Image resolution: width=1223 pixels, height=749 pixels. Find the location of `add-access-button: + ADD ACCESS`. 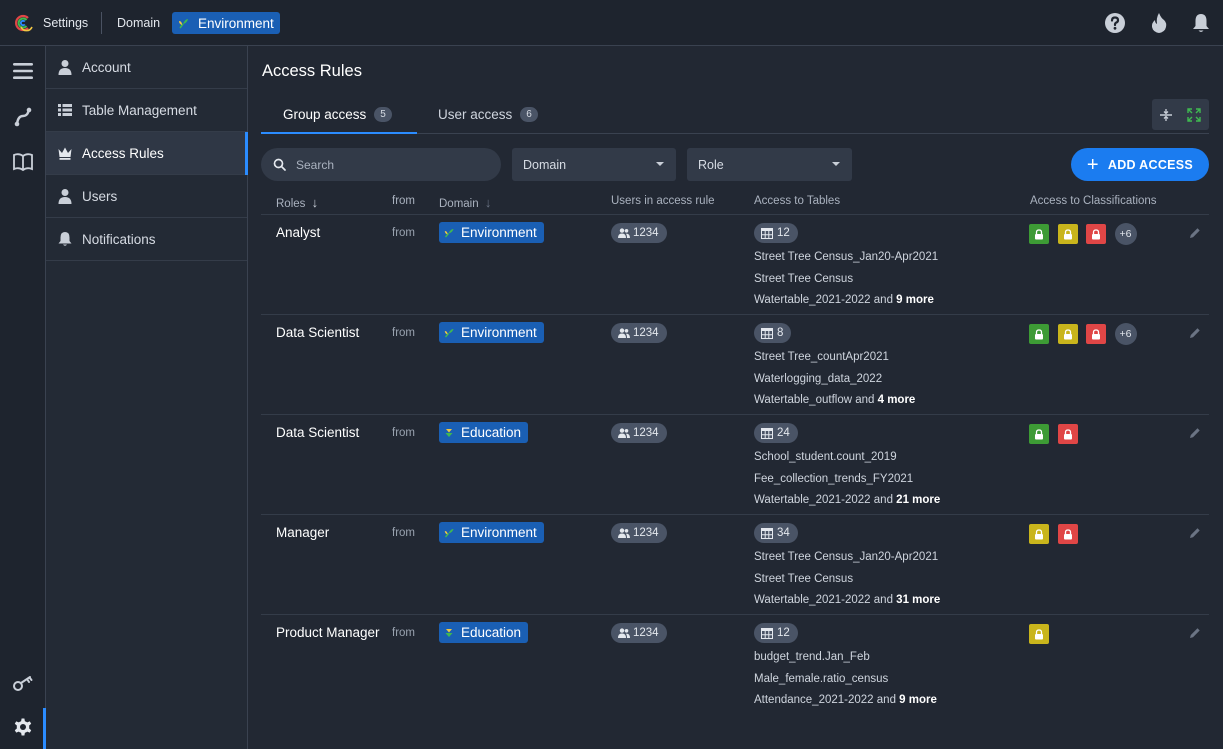

add-access-button: + ADD ACCESS is located at coordinates (1140, 164).